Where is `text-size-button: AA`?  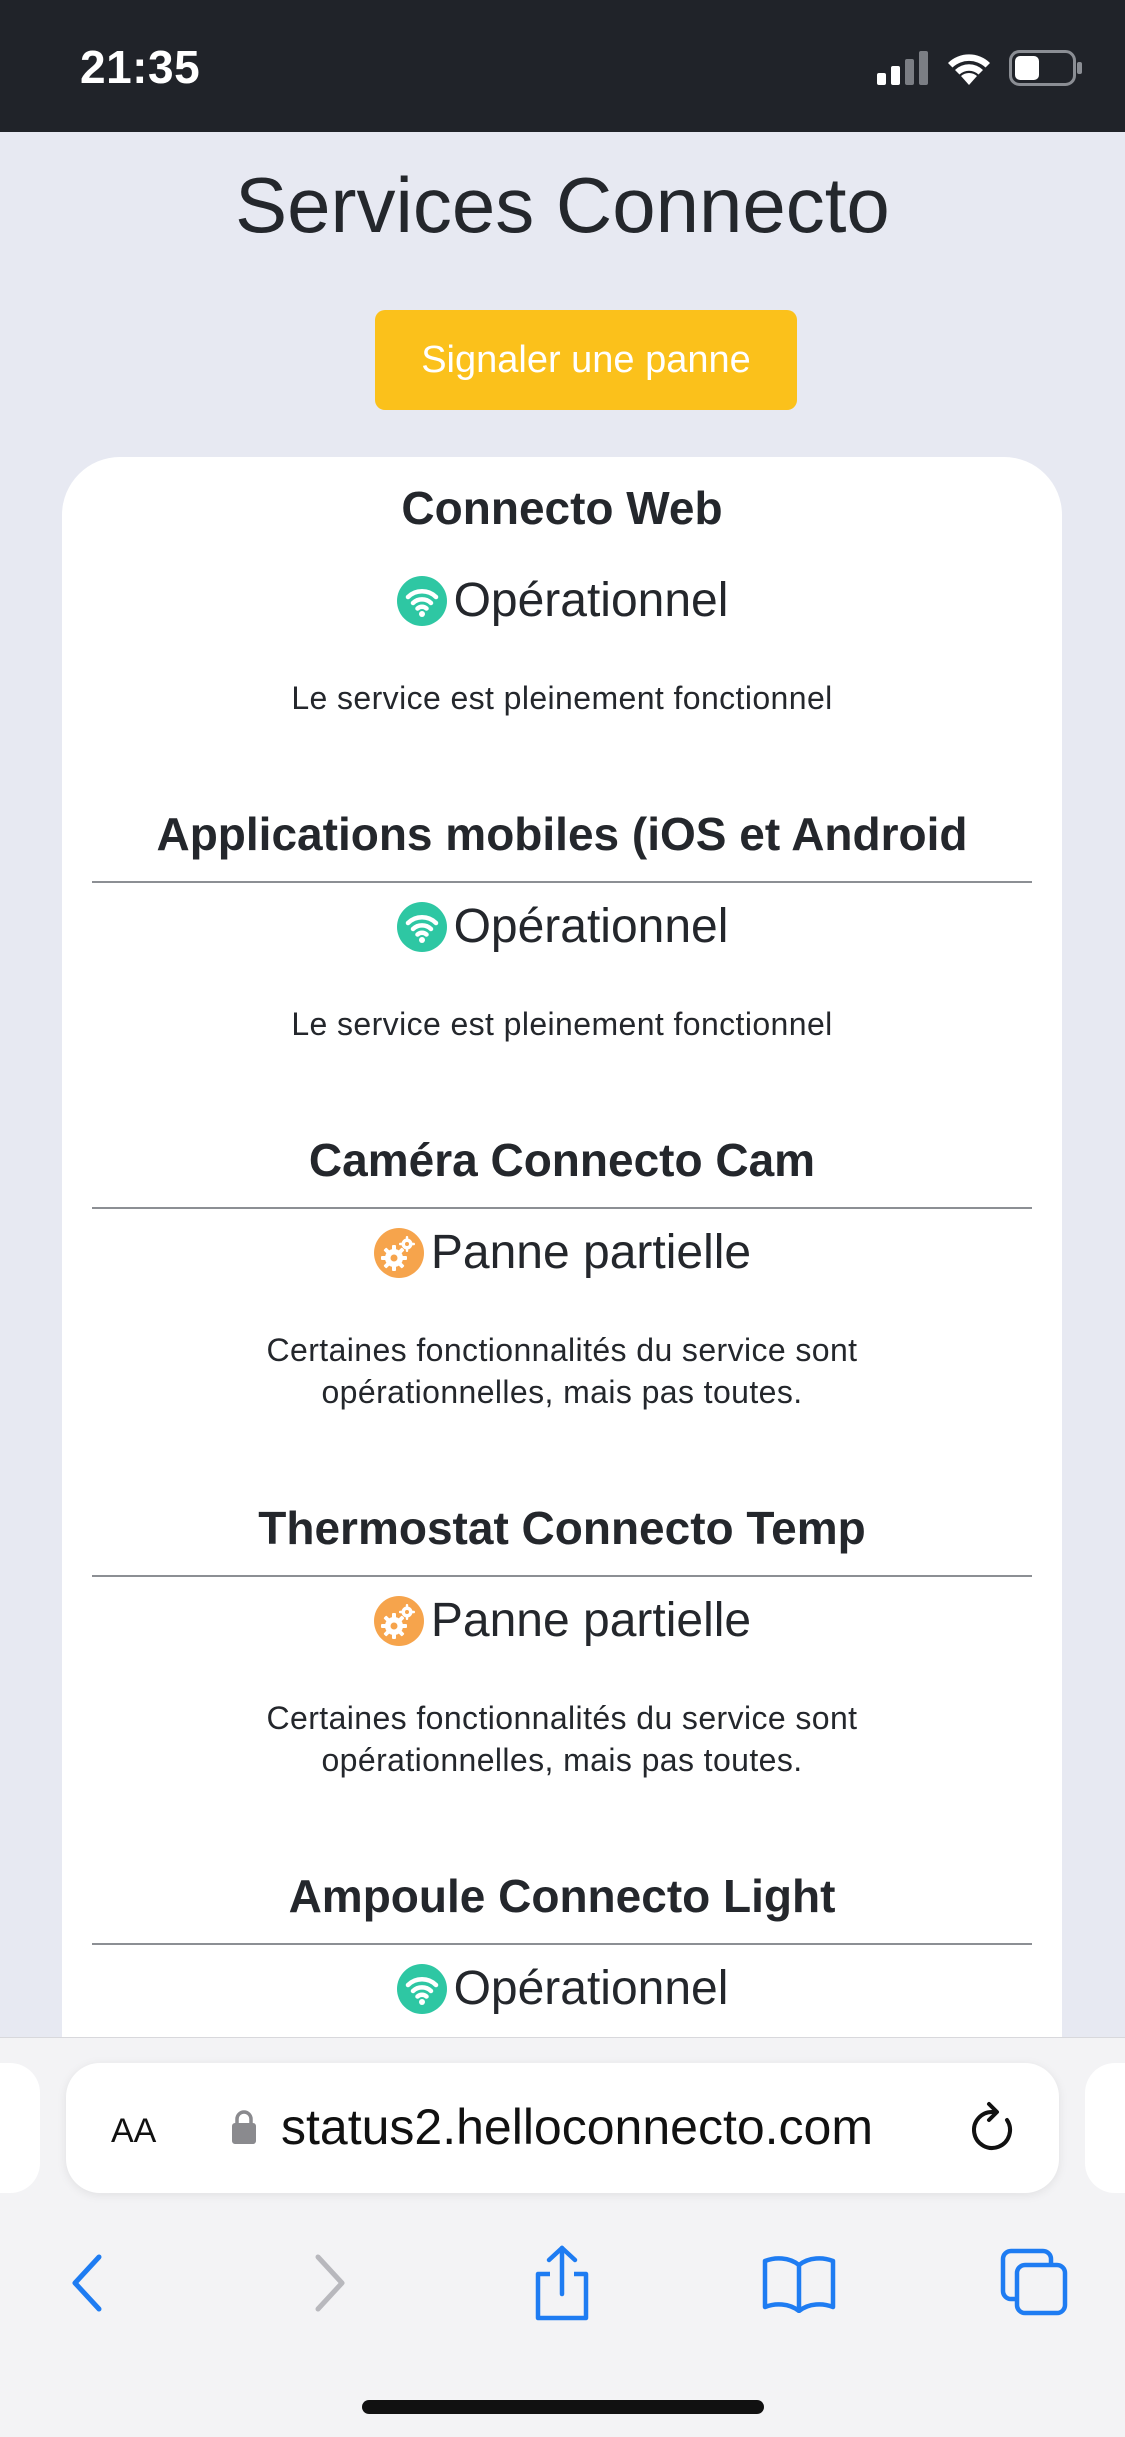 text-size-button: AA is located at coordinates (133, 2126).